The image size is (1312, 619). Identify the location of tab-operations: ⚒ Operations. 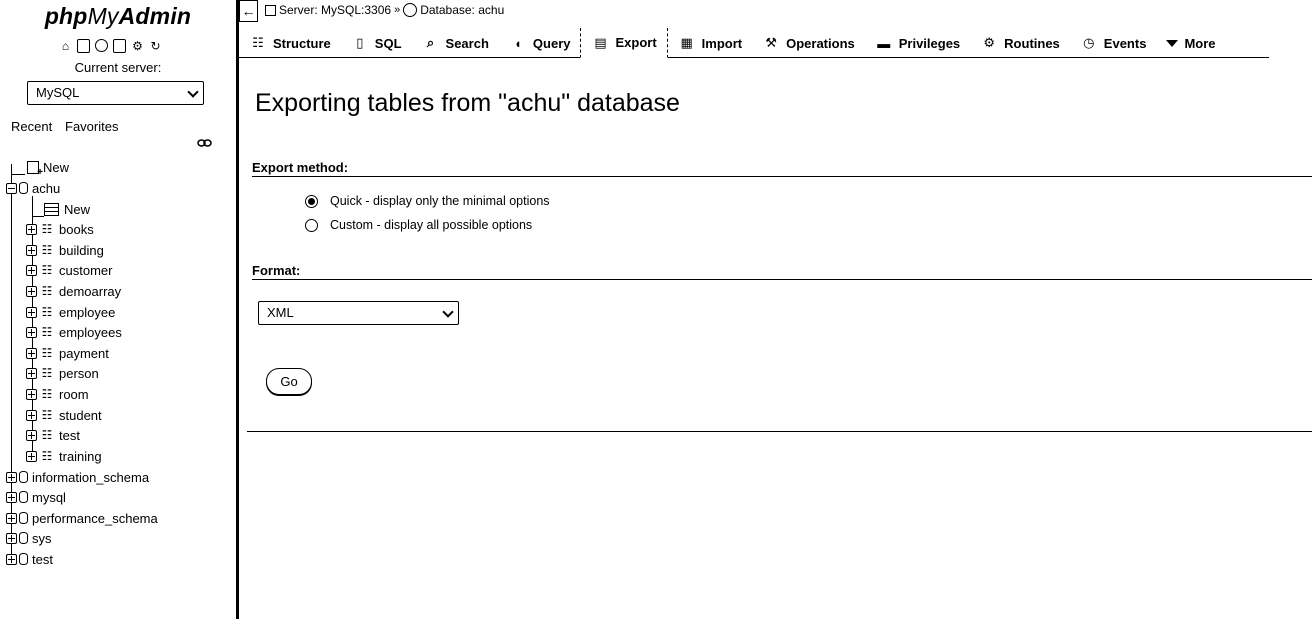
(808, 43).